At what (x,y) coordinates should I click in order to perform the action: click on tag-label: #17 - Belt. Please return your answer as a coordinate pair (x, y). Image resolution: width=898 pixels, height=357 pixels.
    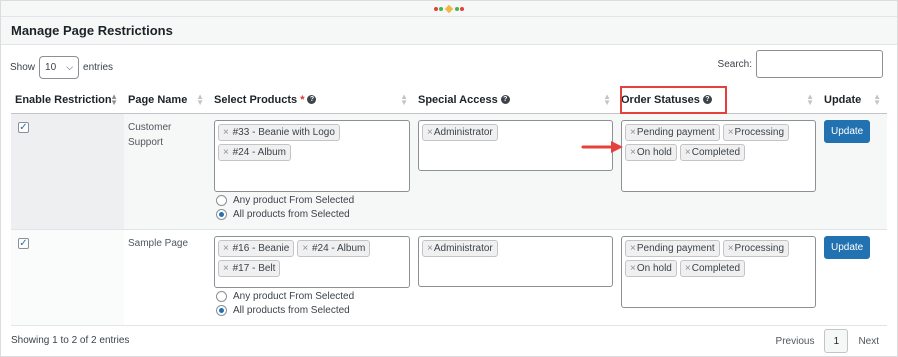
    Looking at the image, I should click on (254, 268).